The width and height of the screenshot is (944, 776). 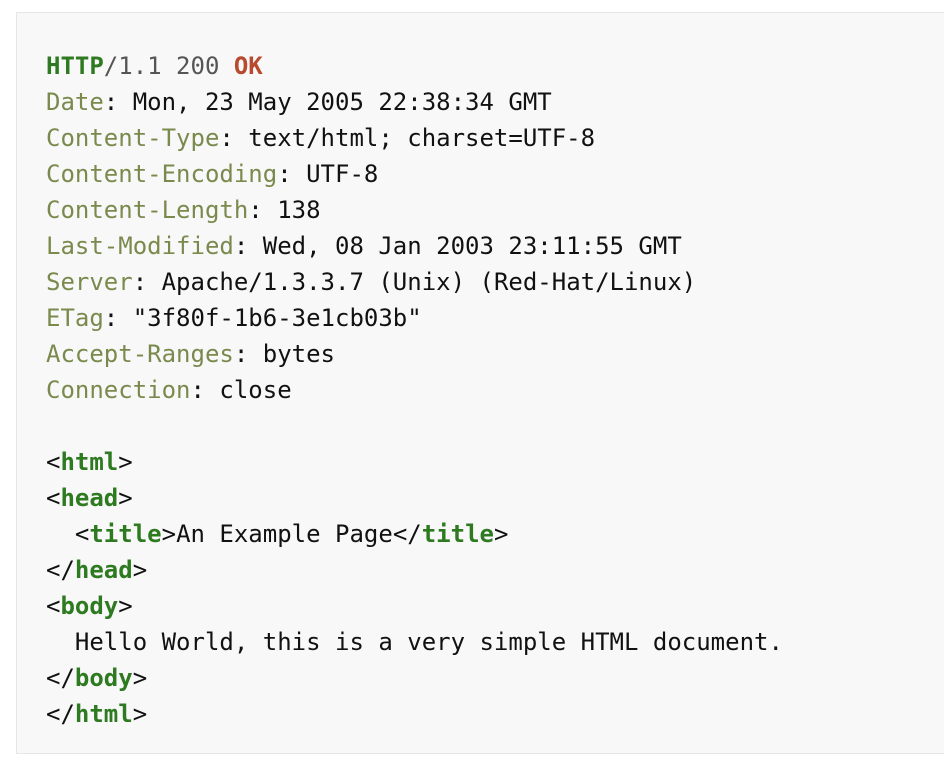 I want to click on html-open-line: <html>, so click(x=89, y=462).